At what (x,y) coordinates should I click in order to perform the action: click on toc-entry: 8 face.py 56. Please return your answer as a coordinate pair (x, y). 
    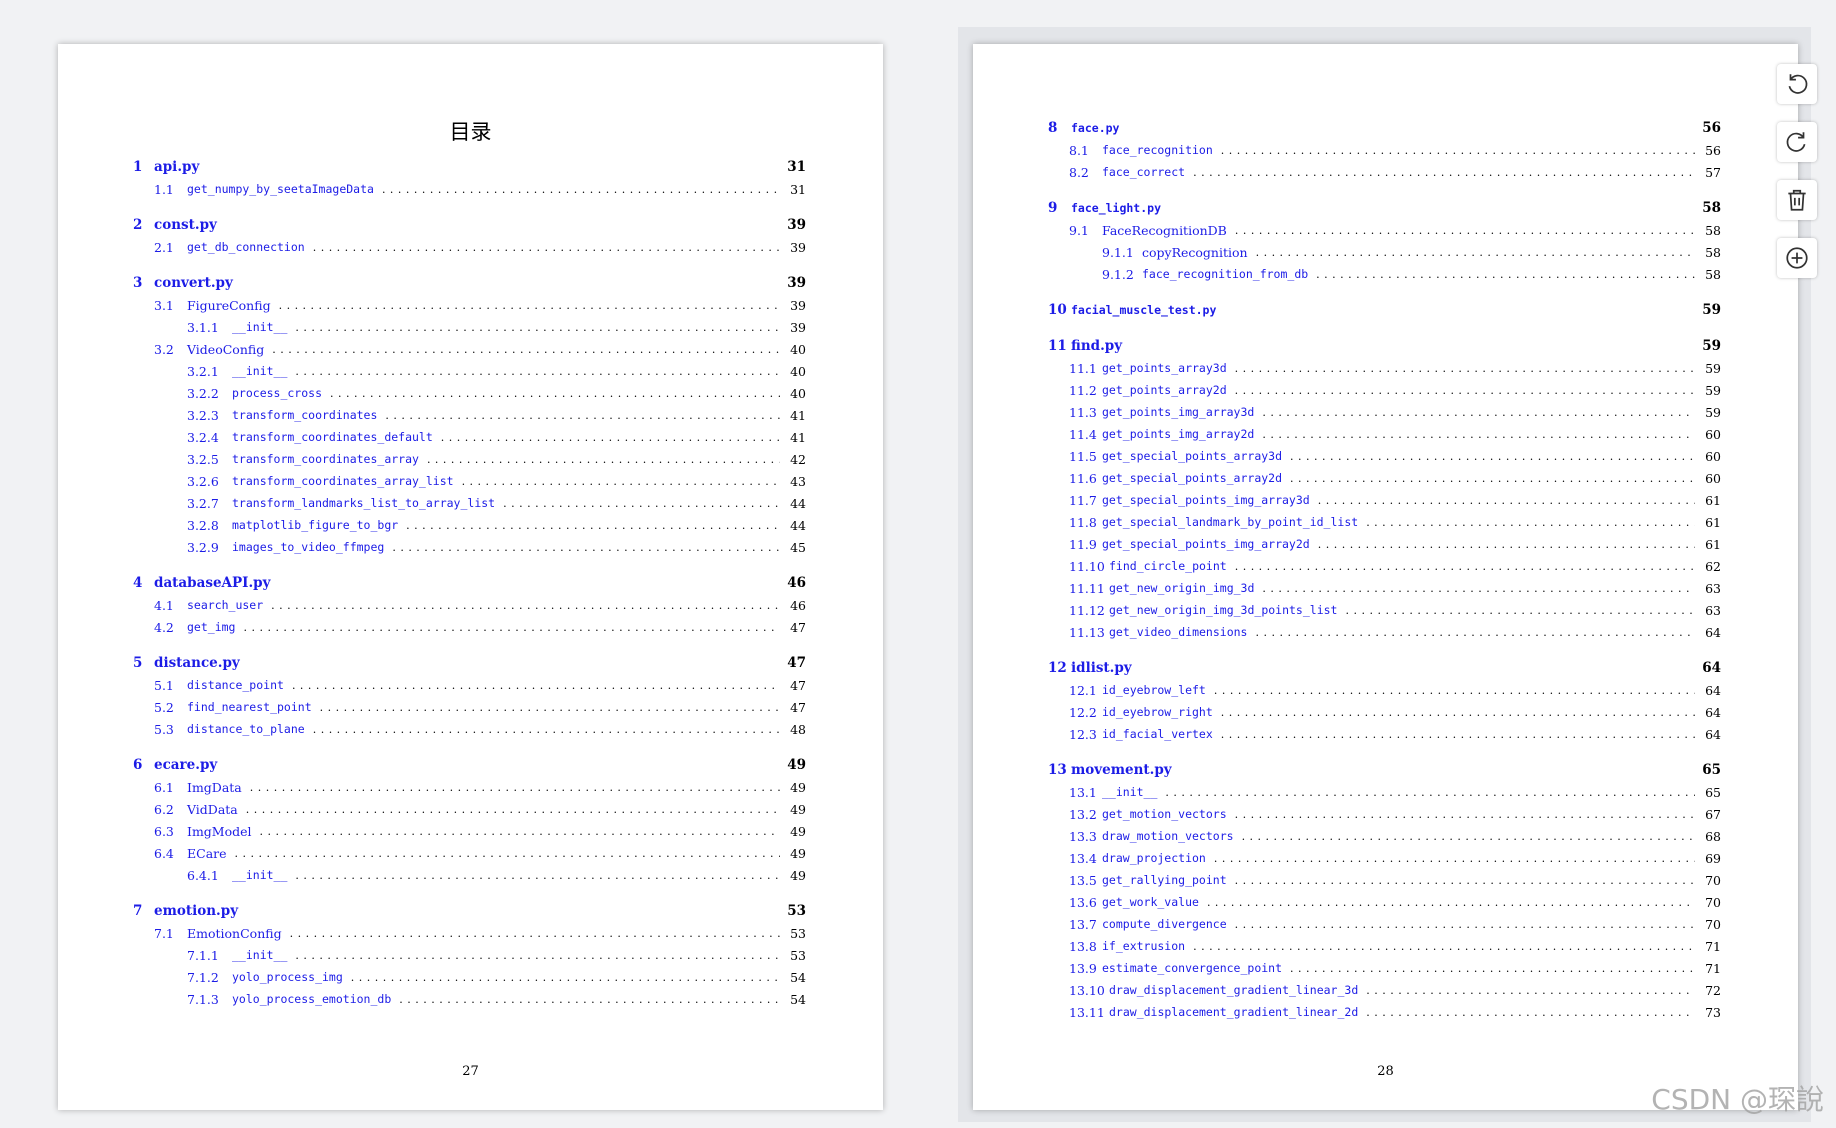
    Looking at the image, I should click on (1384, 128).